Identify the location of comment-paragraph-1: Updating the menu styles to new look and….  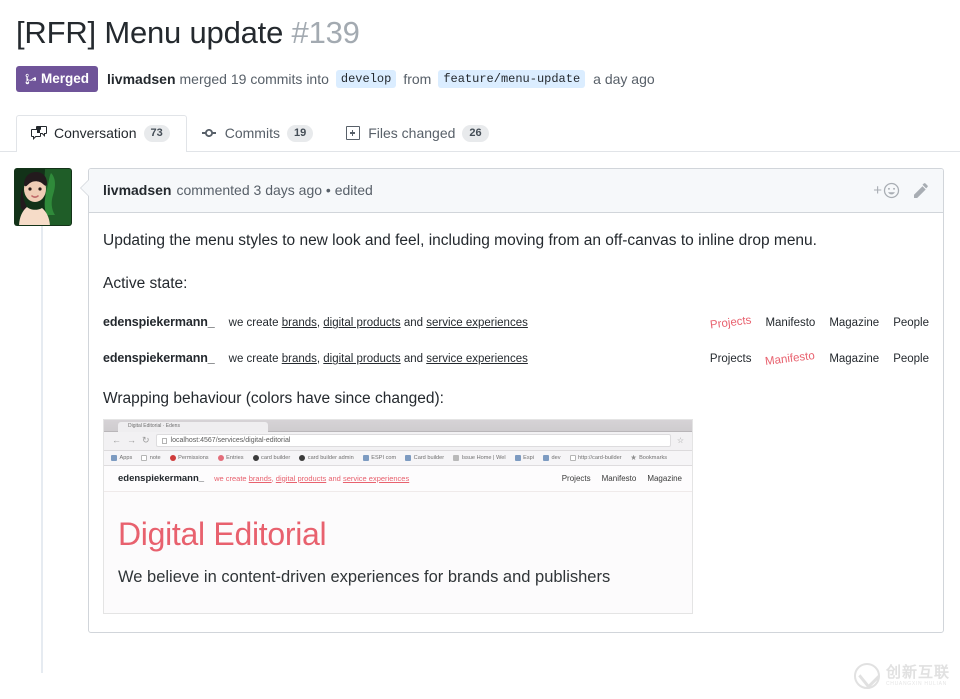
(460, 240).